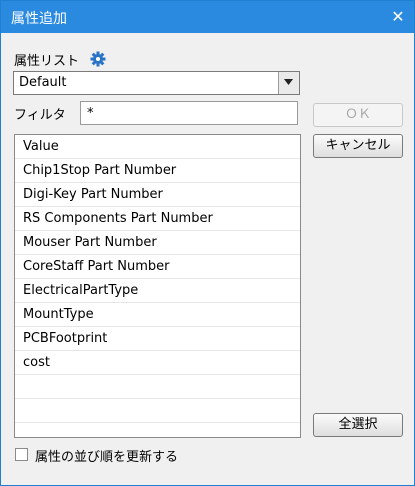 This screenshot has width=415, height=486. I want to click on list-item: Value, so click(157, 147).